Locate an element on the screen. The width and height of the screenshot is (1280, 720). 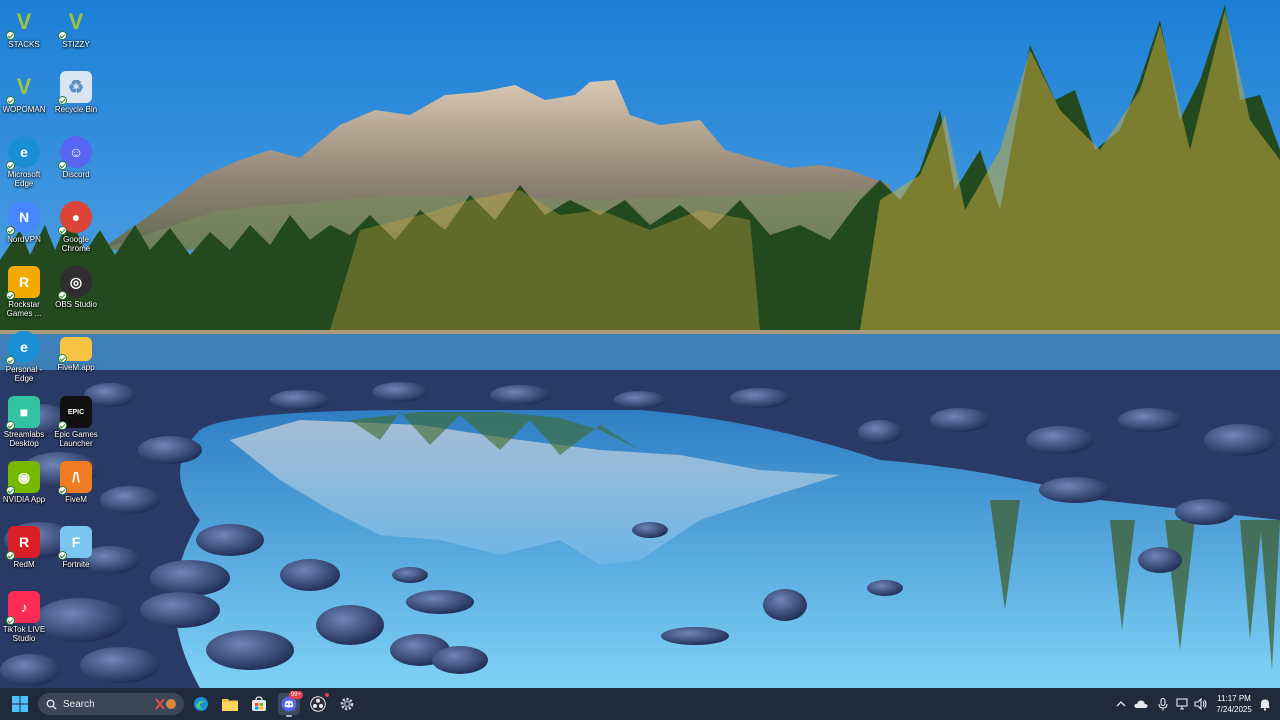
taskbar-store is located at coordinates (259, 704).